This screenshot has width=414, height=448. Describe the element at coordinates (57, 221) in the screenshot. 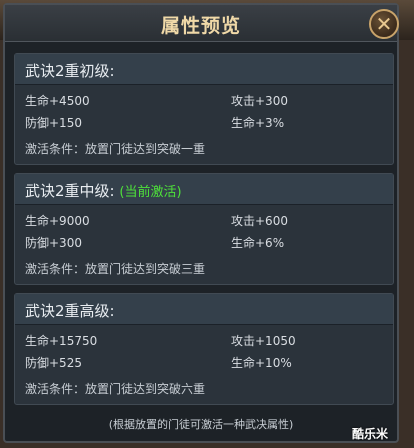

I see `stat-hp: 生命+9000` at that location.